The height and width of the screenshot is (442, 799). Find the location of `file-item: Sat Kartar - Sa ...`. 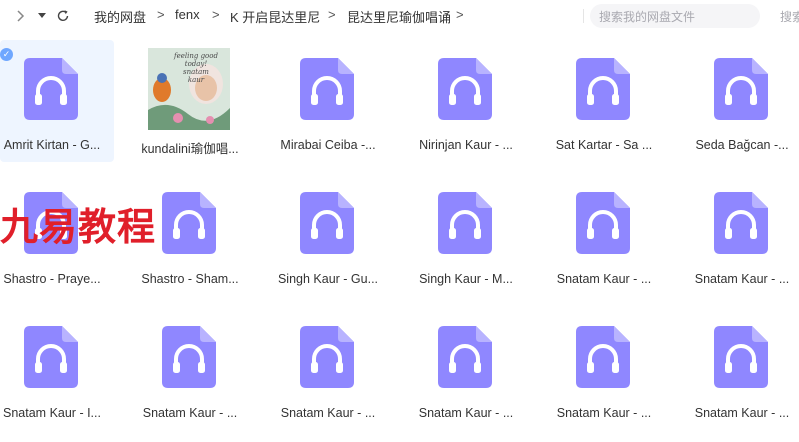

file-item: Sat Kartar - Sa ... is located at coordinates (609, 101).